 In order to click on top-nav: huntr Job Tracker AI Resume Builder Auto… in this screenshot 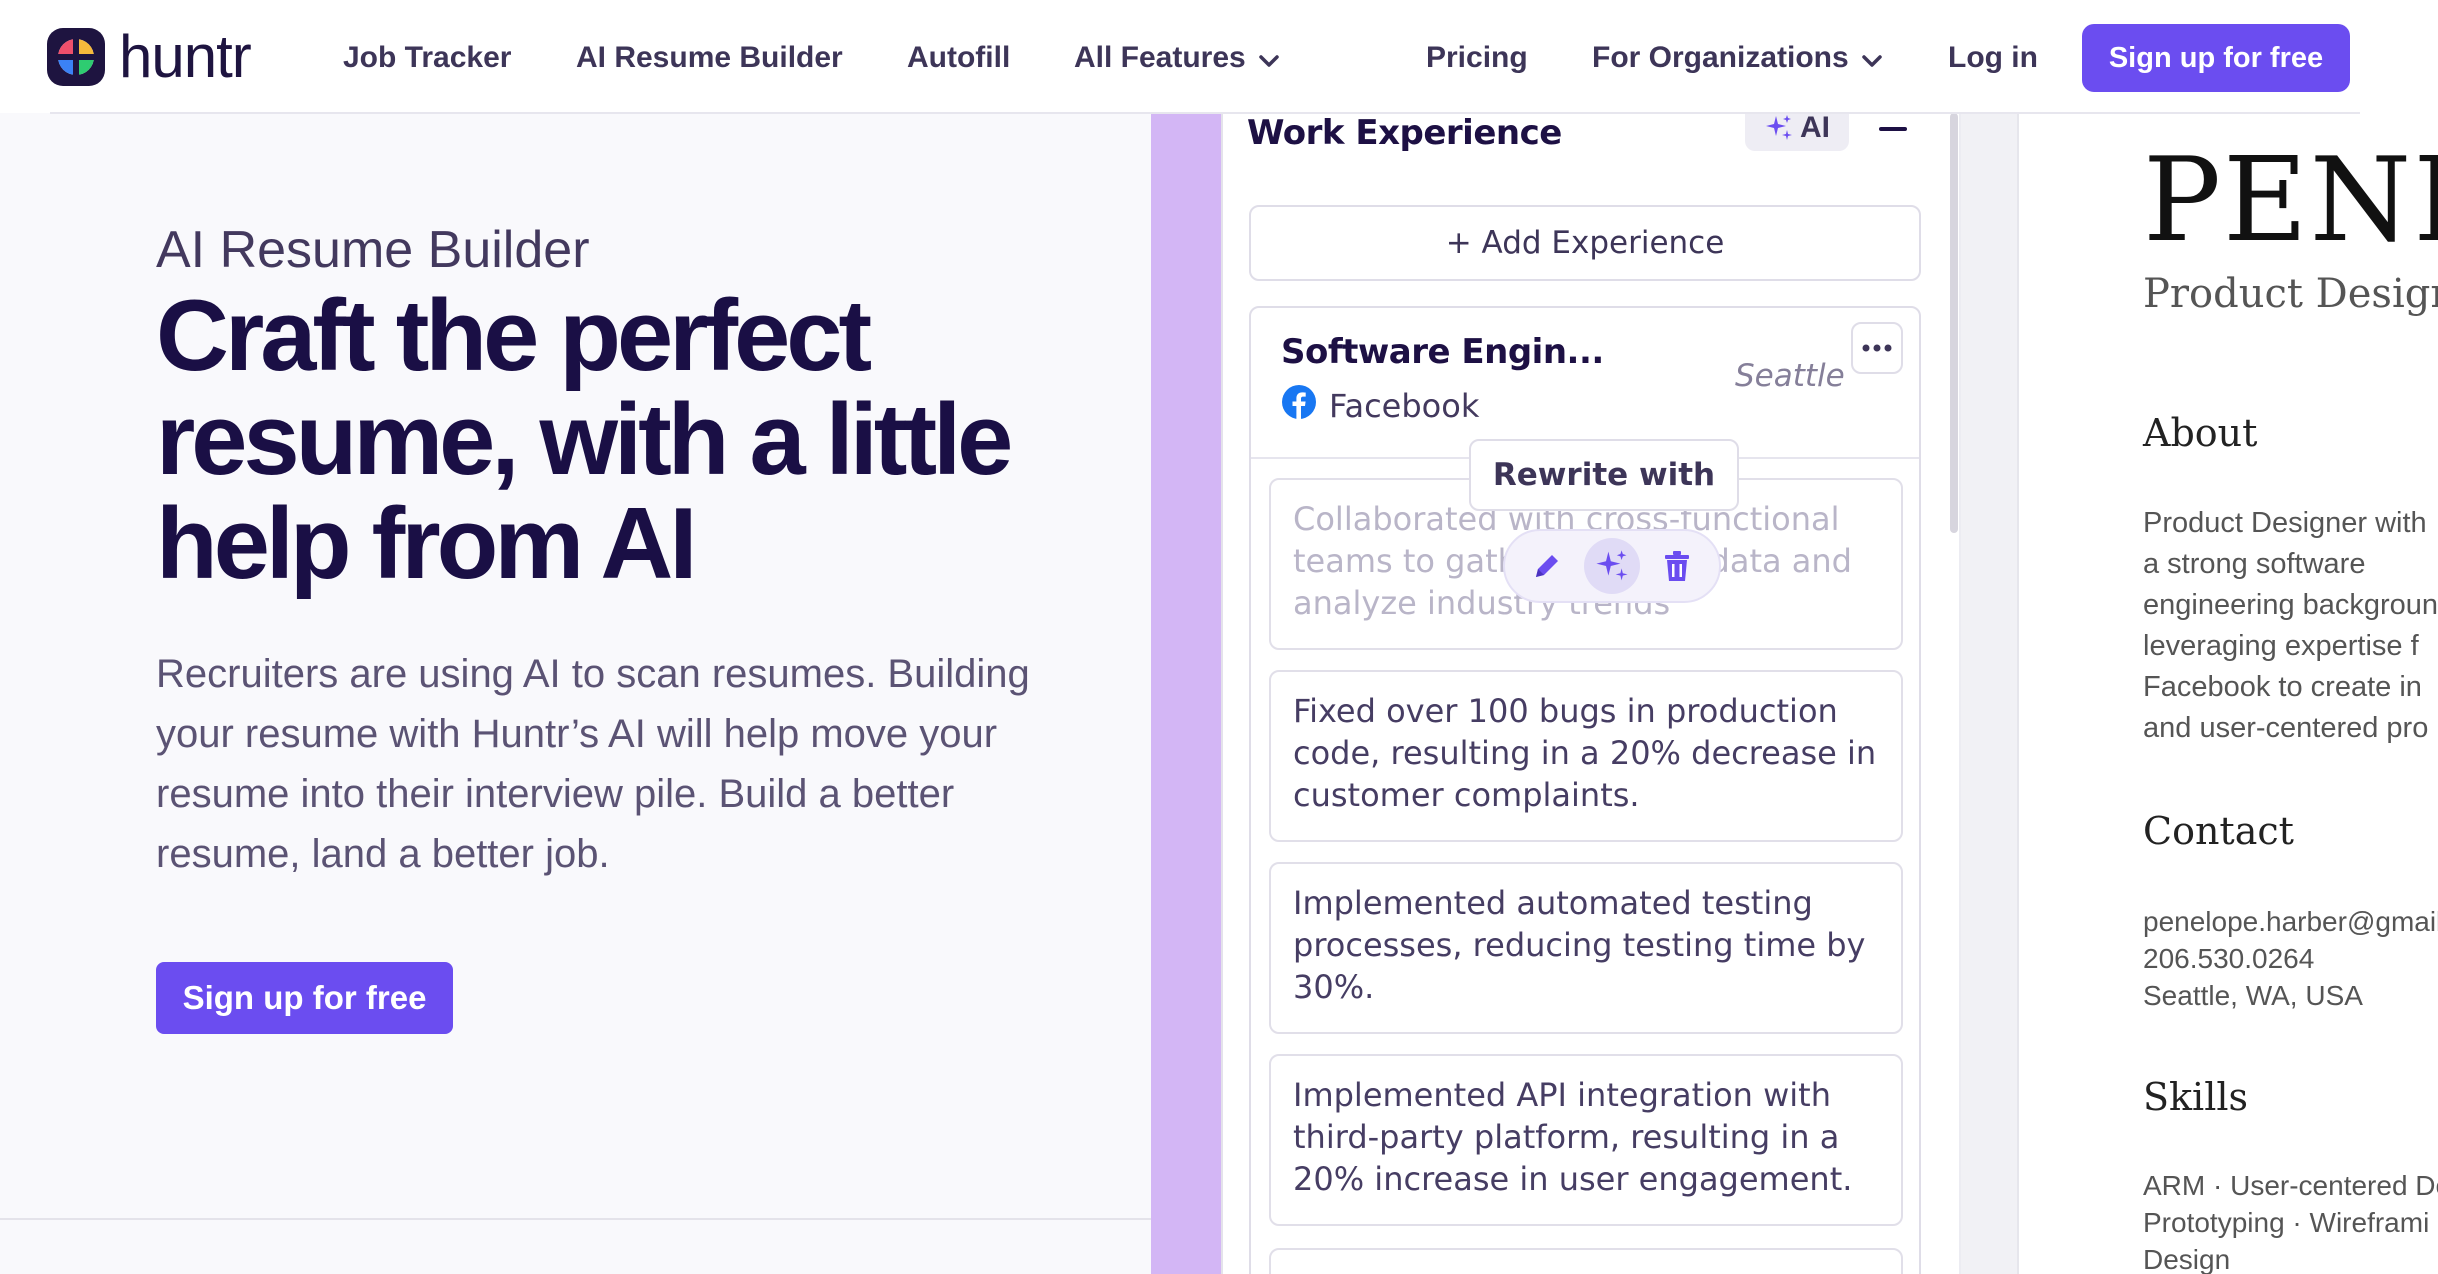, I will do `click(1219, 56)`.